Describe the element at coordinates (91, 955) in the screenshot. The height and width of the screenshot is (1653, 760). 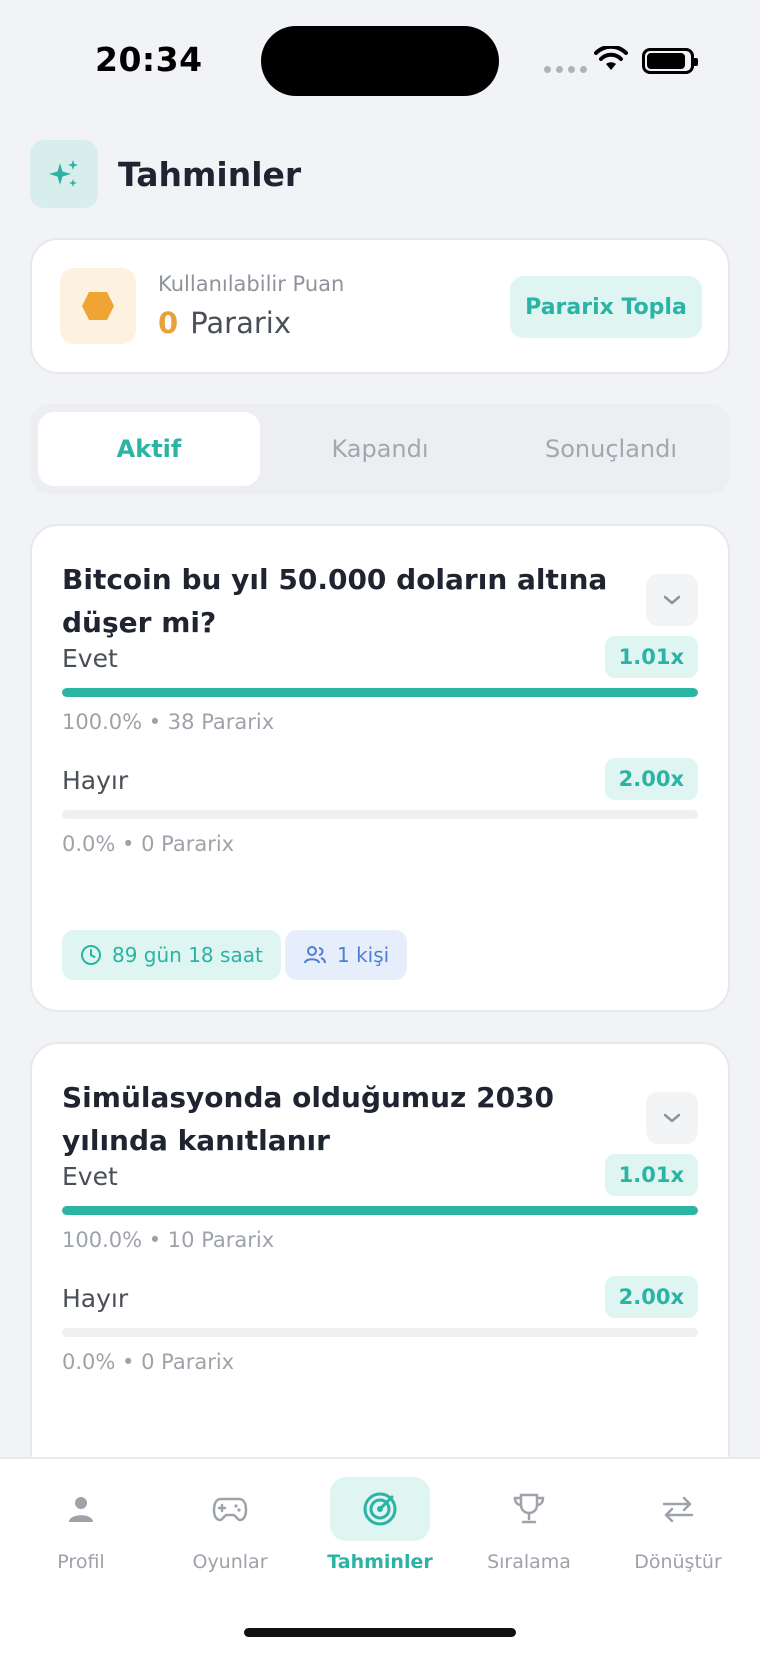
I see `clock-icon` at that location.